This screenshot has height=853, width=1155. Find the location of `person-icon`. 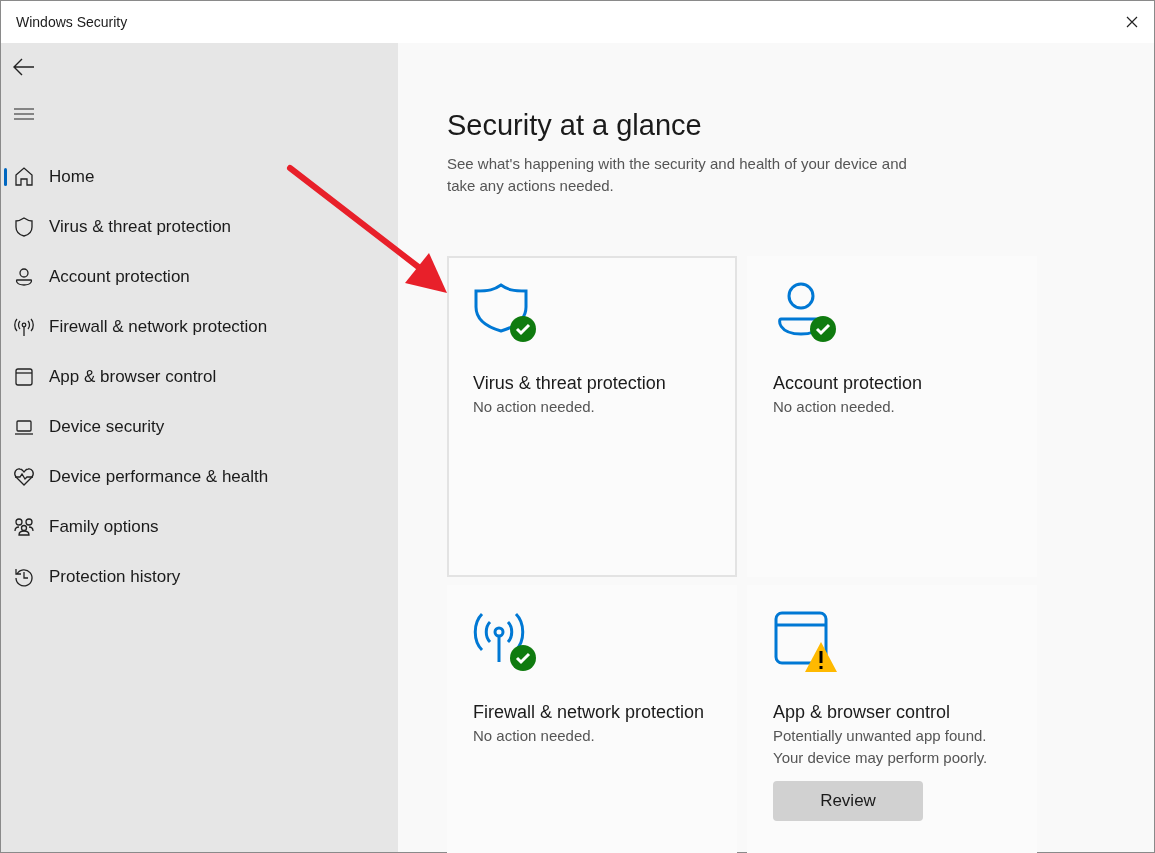

person-icon is located at coordinates (24, 277).